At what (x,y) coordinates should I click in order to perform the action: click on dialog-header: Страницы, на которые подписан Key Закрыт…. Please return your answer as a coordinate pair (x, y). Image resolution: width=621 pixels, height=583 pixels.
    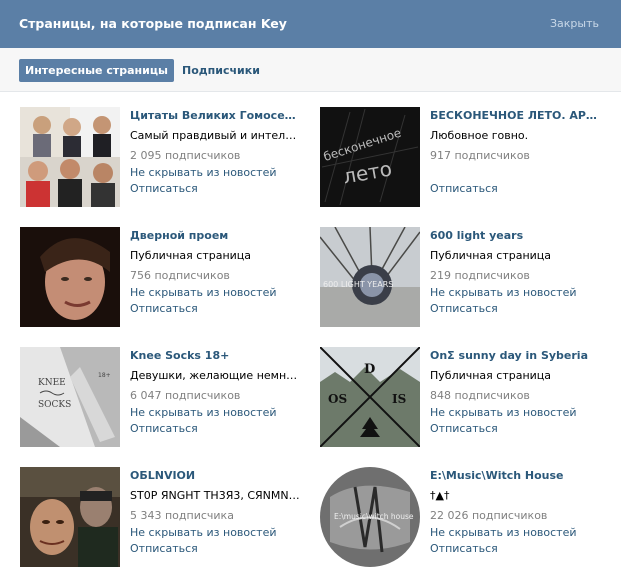
    Looking at the image, I should click on (310, 24).